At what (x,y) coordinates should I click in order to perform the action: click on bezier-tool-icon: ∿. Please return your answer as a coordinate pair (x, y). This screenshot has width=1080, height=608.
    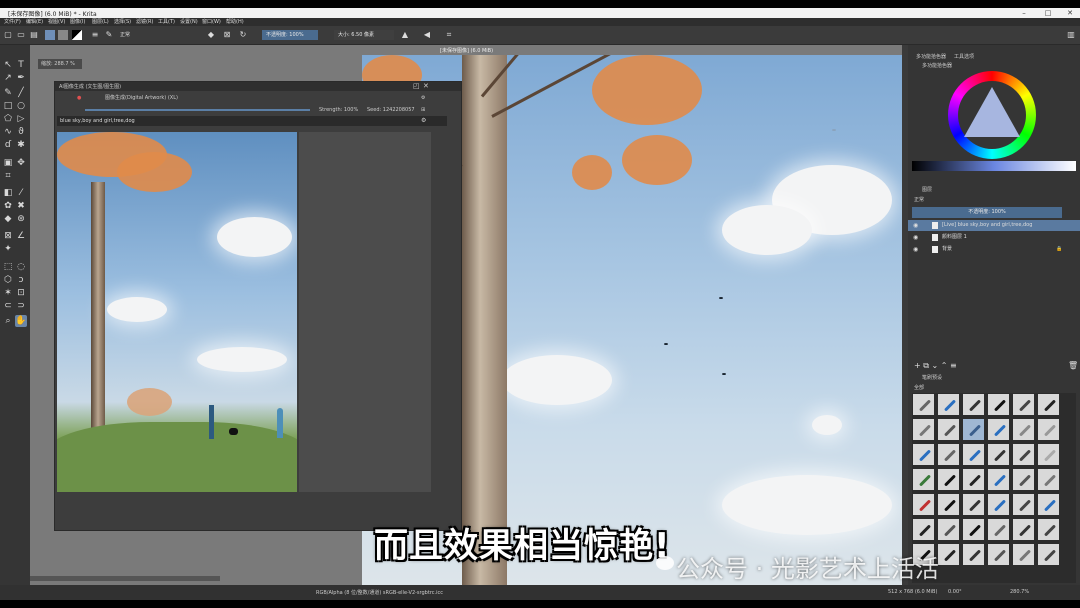
    Looking at the image, I should click on (8, 132).